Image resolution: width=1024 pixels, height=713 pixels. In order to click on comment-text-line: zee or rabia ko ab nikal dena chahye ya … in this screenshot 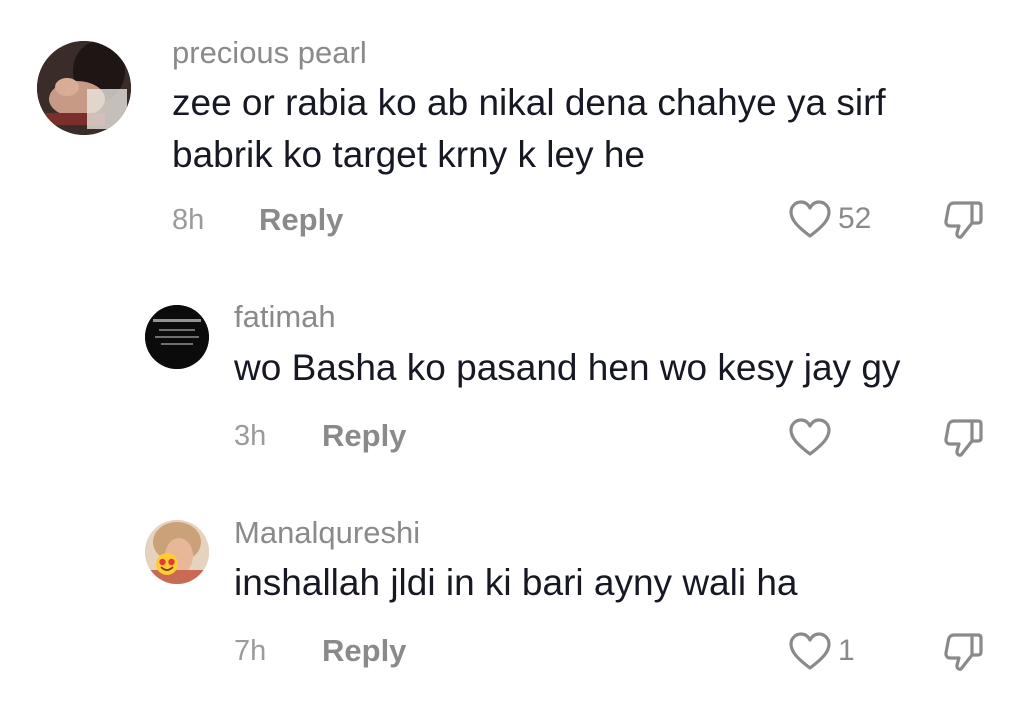, I will do `click(529, 102)`.